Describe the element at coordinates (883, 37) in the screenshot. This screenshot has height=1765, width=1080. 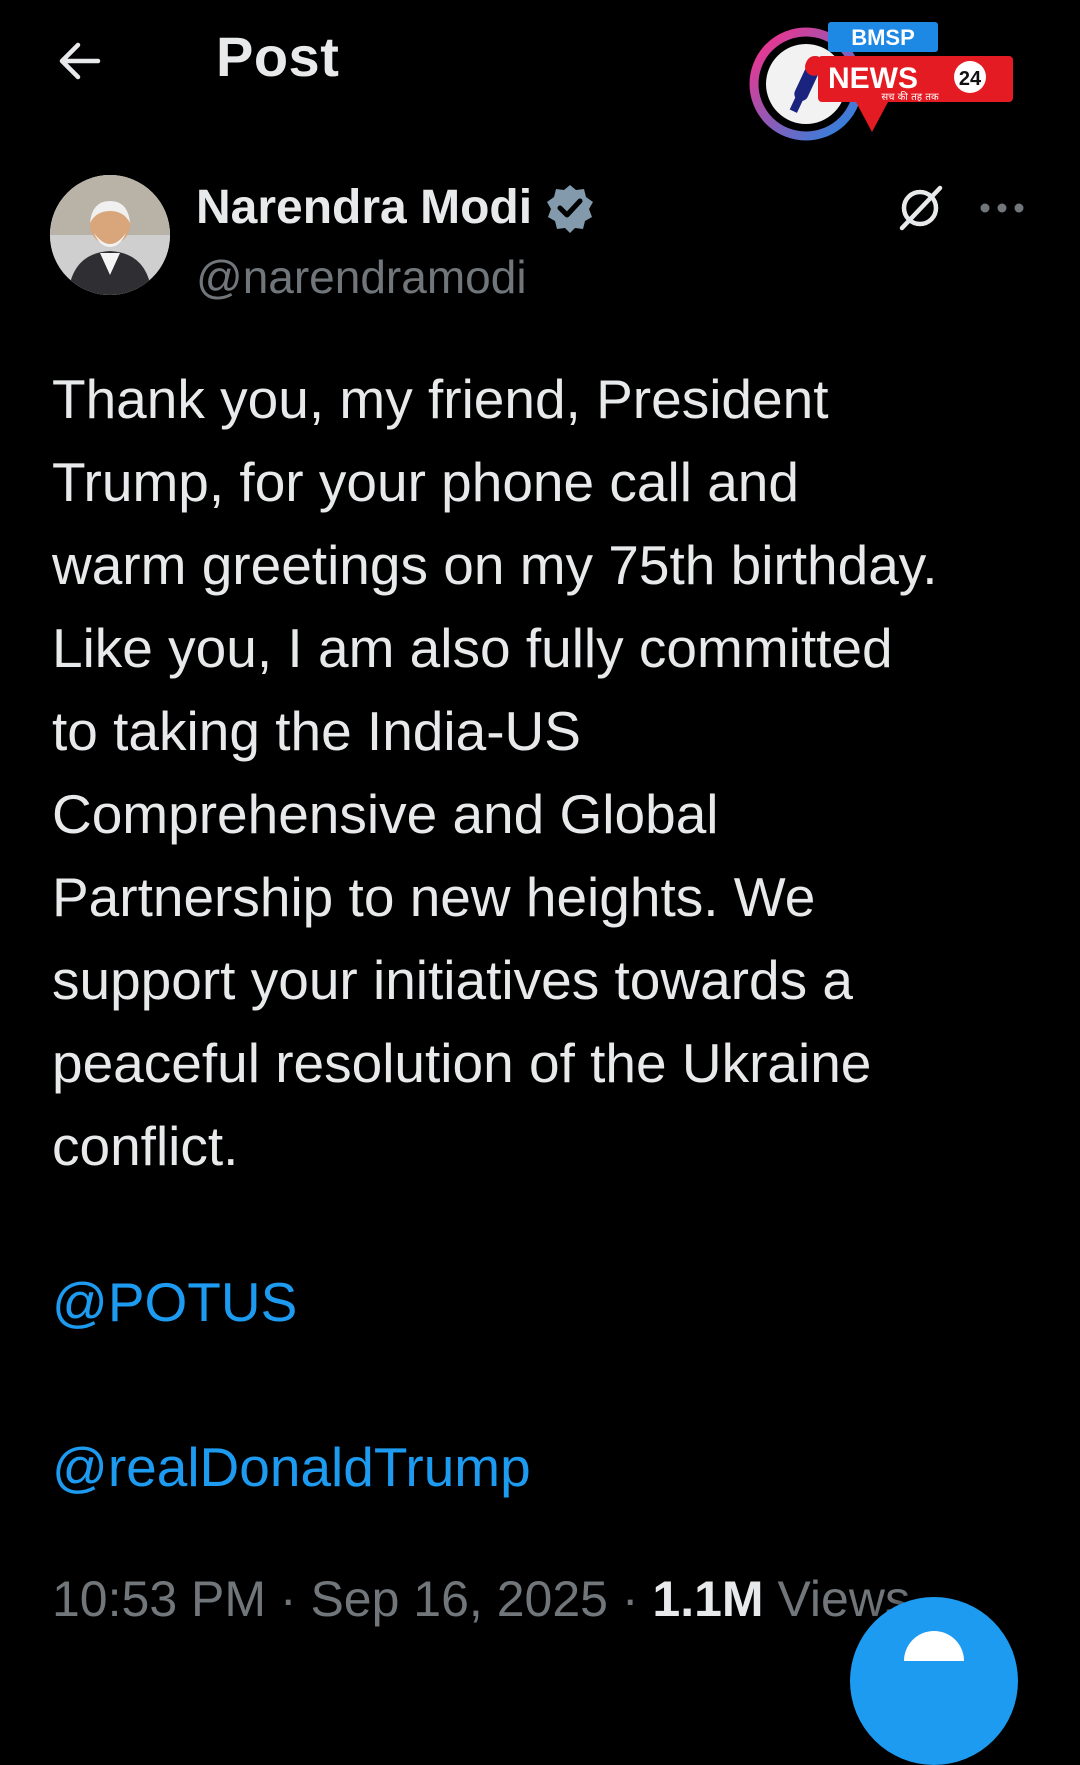
I see `logo-top-text: BMSP` at that location.